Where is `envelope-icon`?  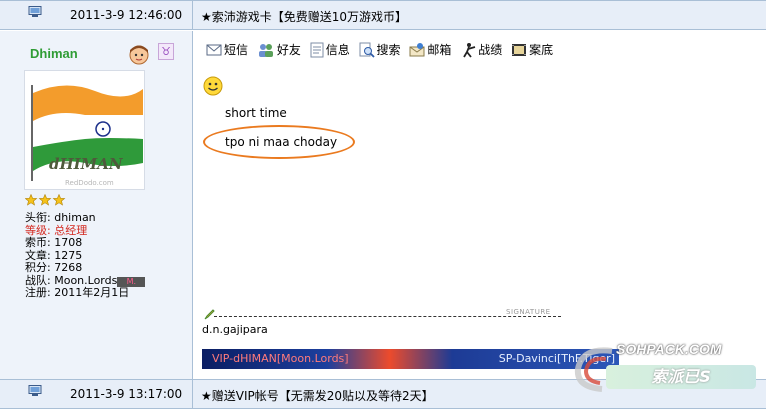 envelope-icon is located at coordinates (214, 50).